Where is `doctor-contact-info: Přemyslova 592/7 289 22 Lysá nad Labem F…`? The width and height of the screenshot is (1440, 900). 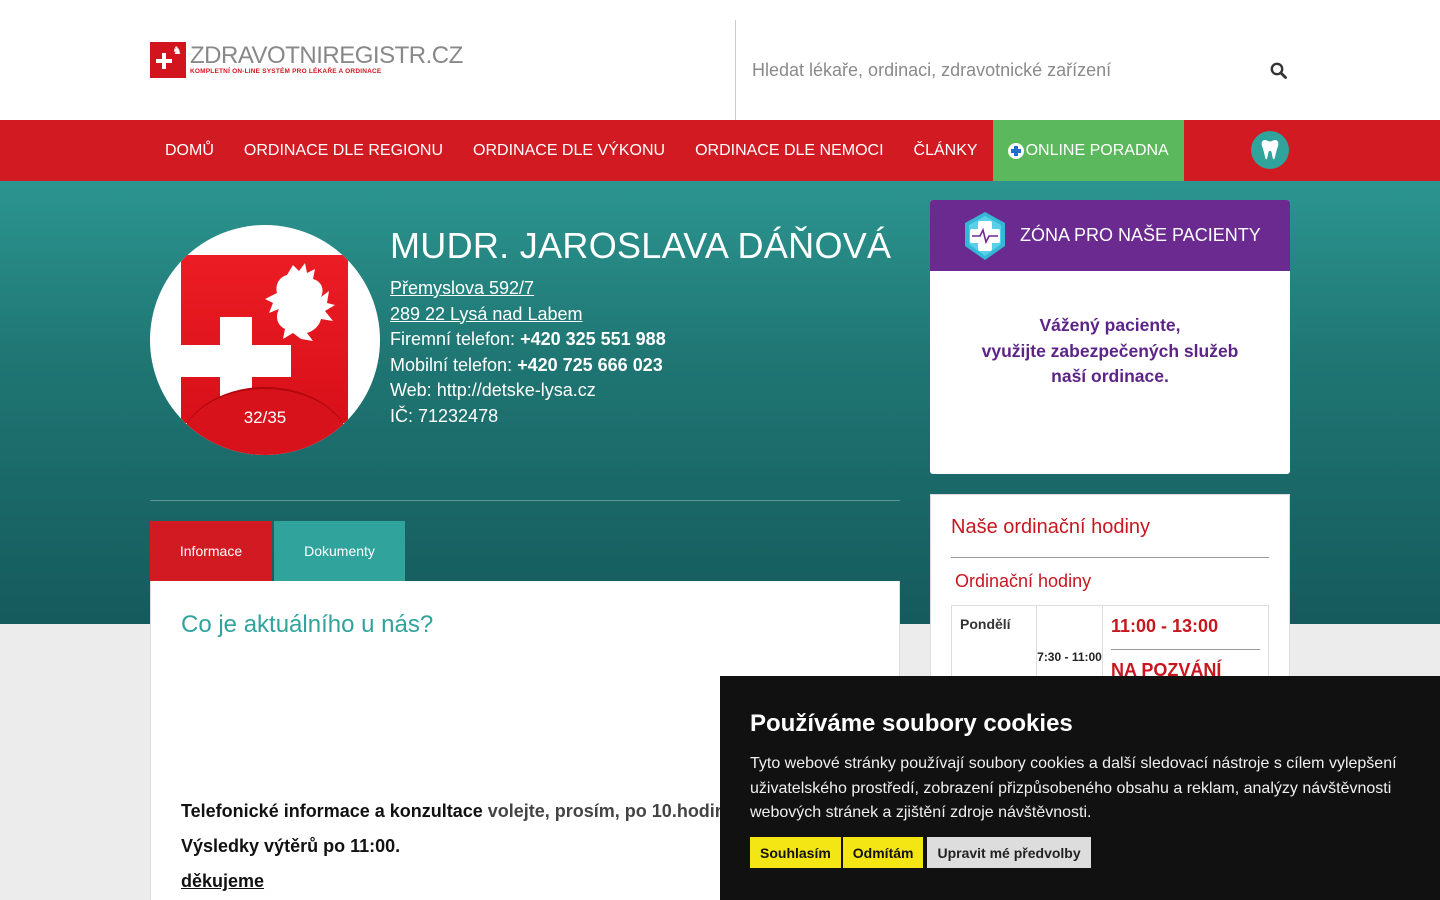
doctor-contact-info: Přemyslova 592/7 289 22 Lysá nad Labem F… is located at coordinates (528, 353).